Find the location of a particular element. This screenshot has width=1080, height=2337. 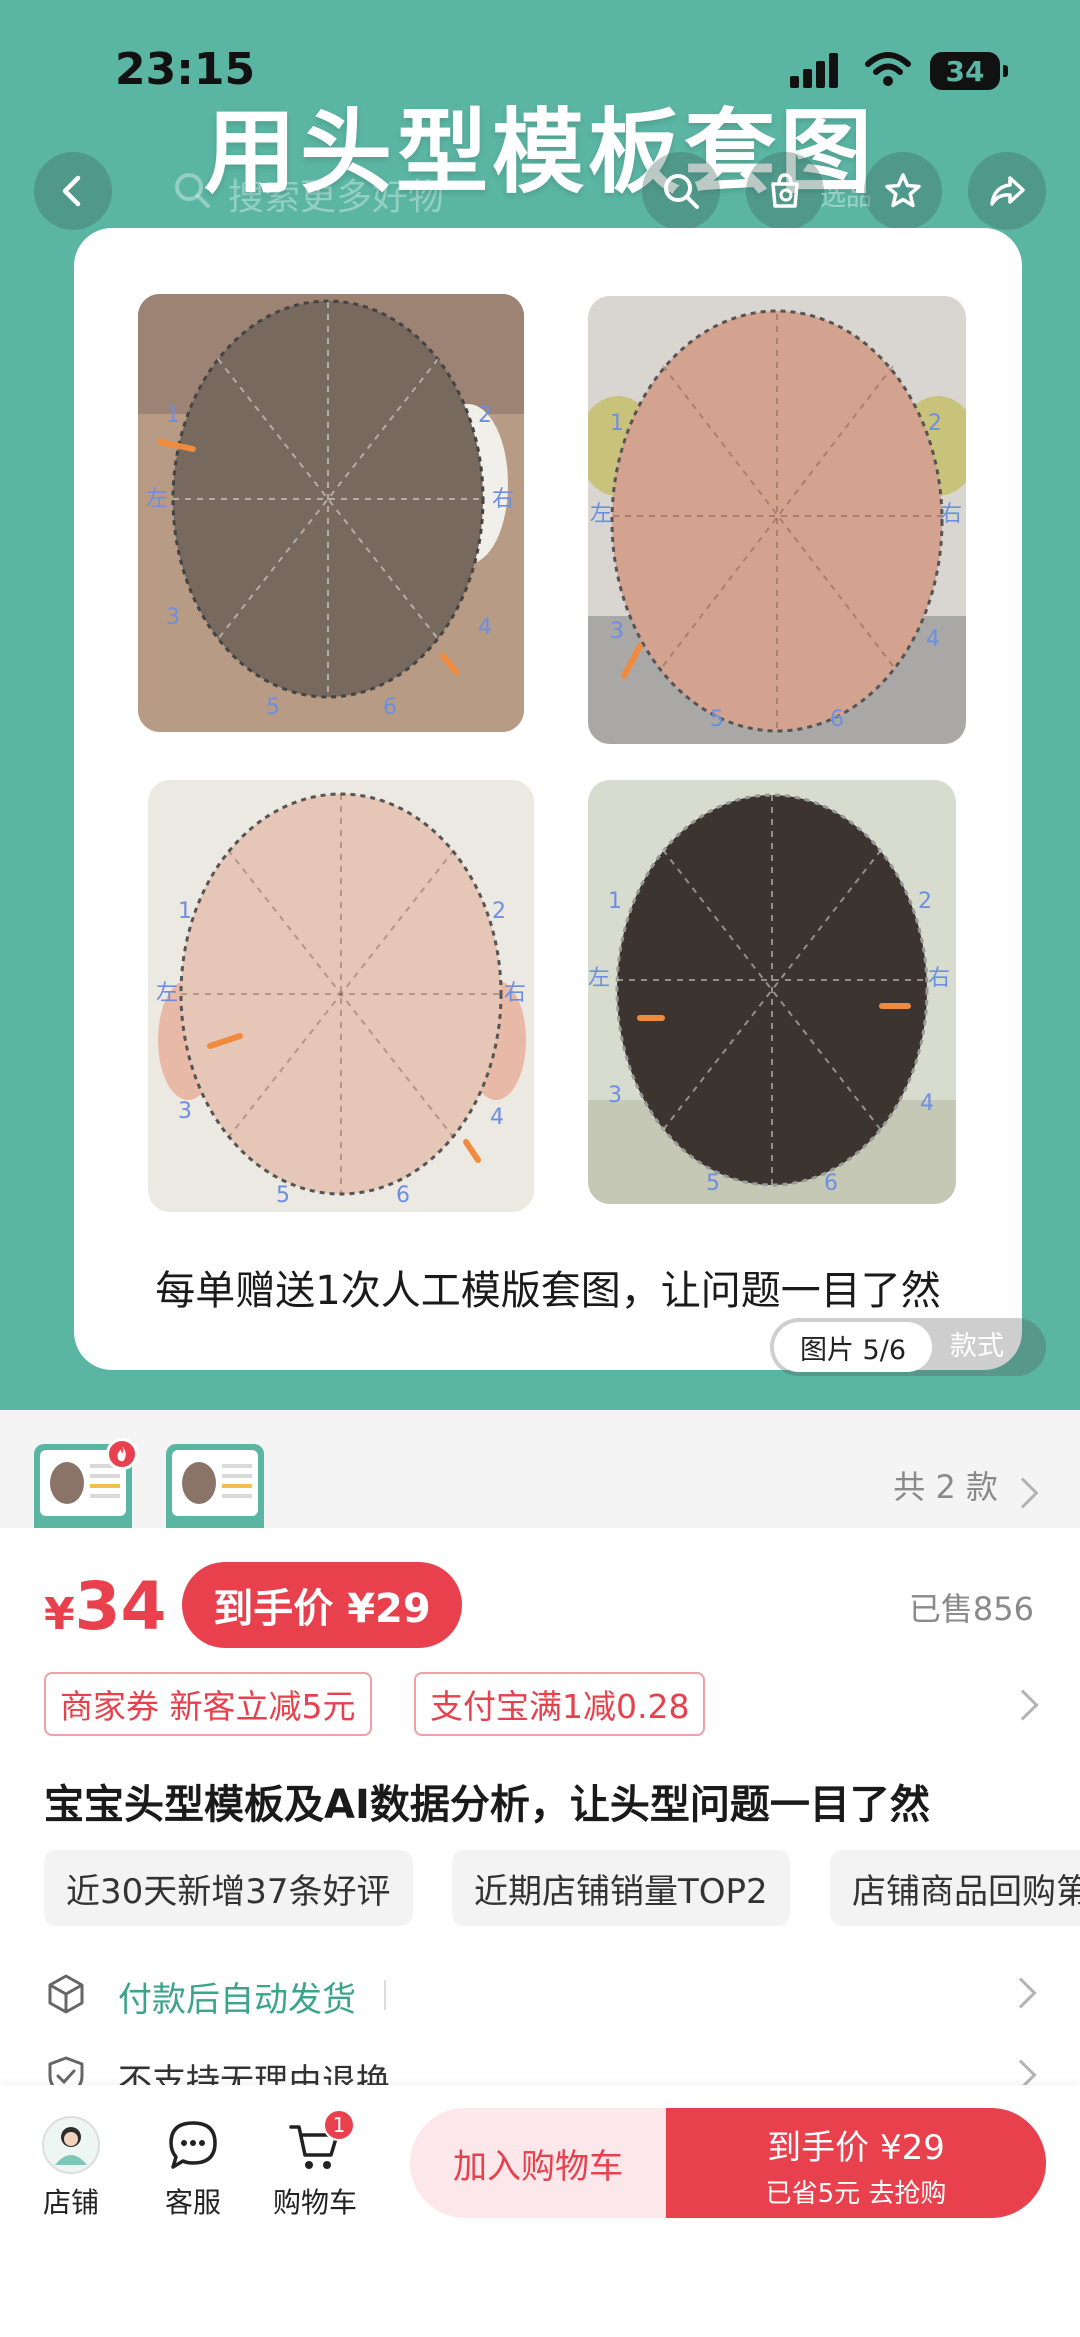

indicator-styles: 款式 is located at coordinates (977, 1347).